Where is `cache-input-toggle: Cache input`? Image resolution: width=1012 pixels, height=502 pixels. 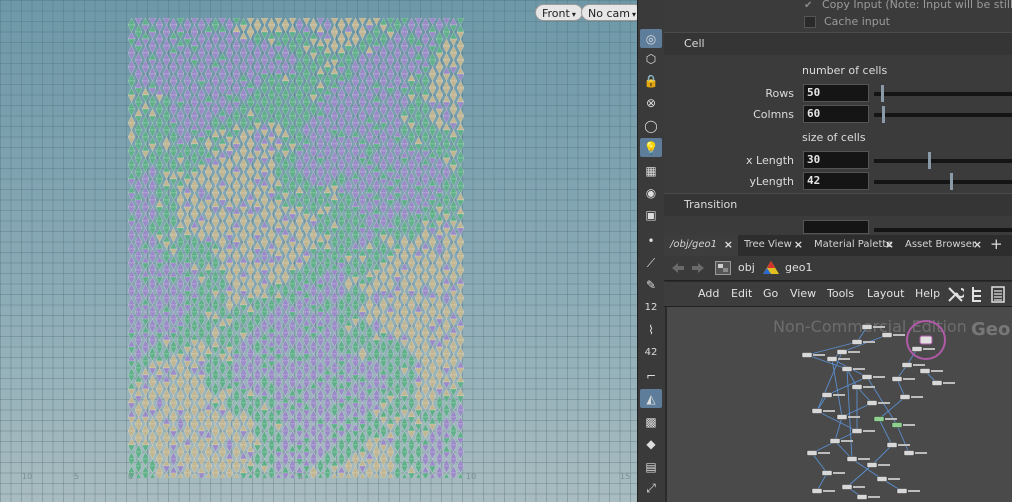 cache-input-toggle: Cache input is located at coordinates (847, 21).